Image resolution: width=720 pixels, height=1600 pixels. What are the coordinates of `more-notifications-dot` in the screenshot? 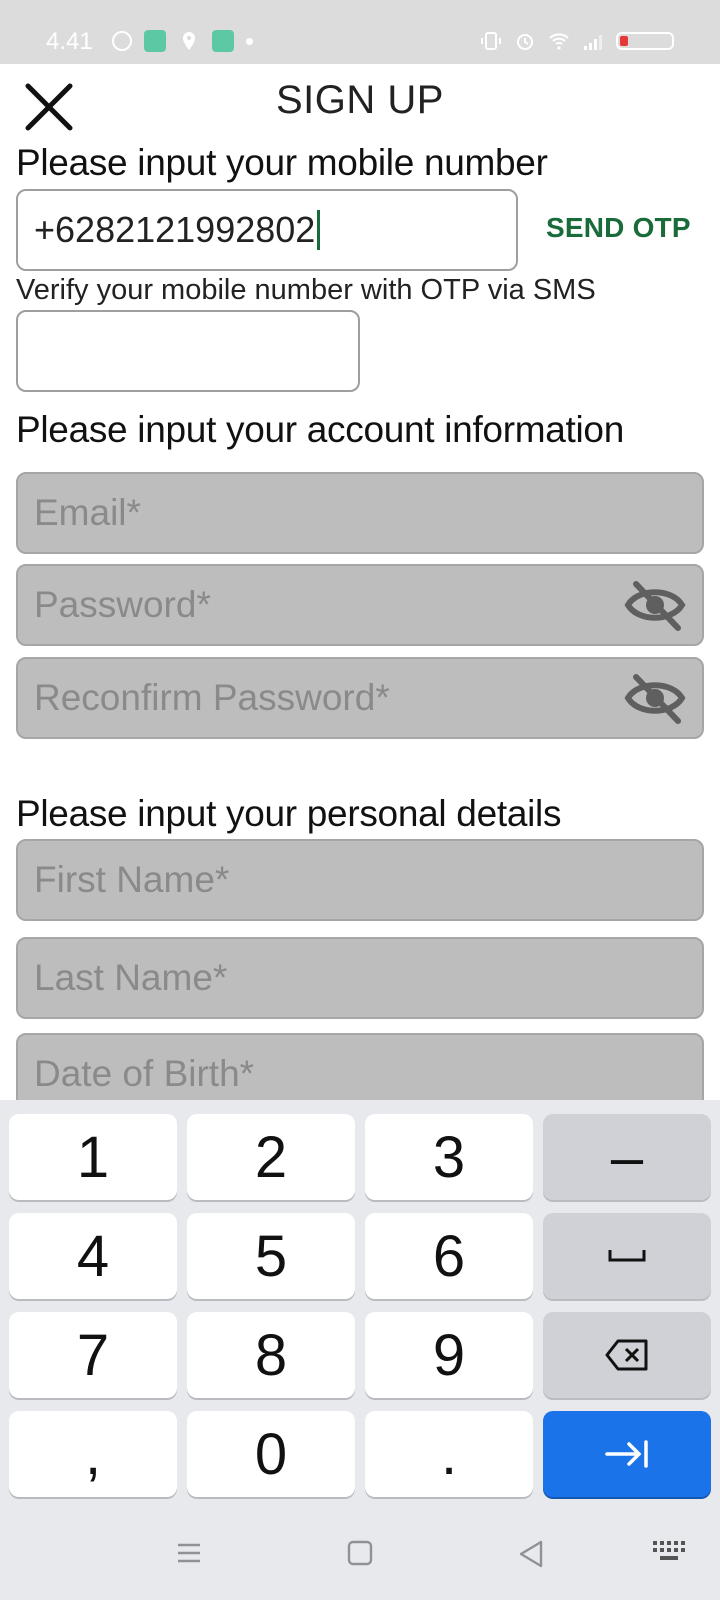 It's located at (249, 41).